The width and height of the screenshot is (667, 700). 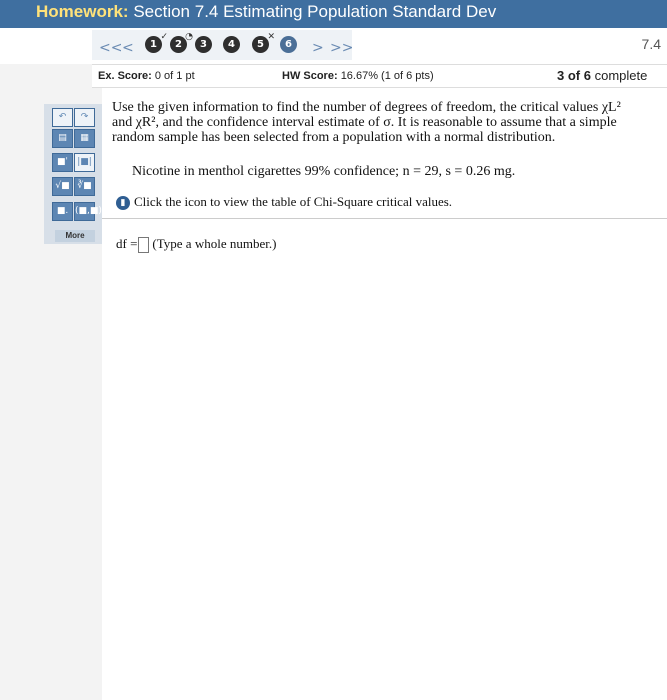 What do you see at coordinates (651, 44) in the screenshot?
I see `section-number: 7.4` at bounding box center [651, 44].